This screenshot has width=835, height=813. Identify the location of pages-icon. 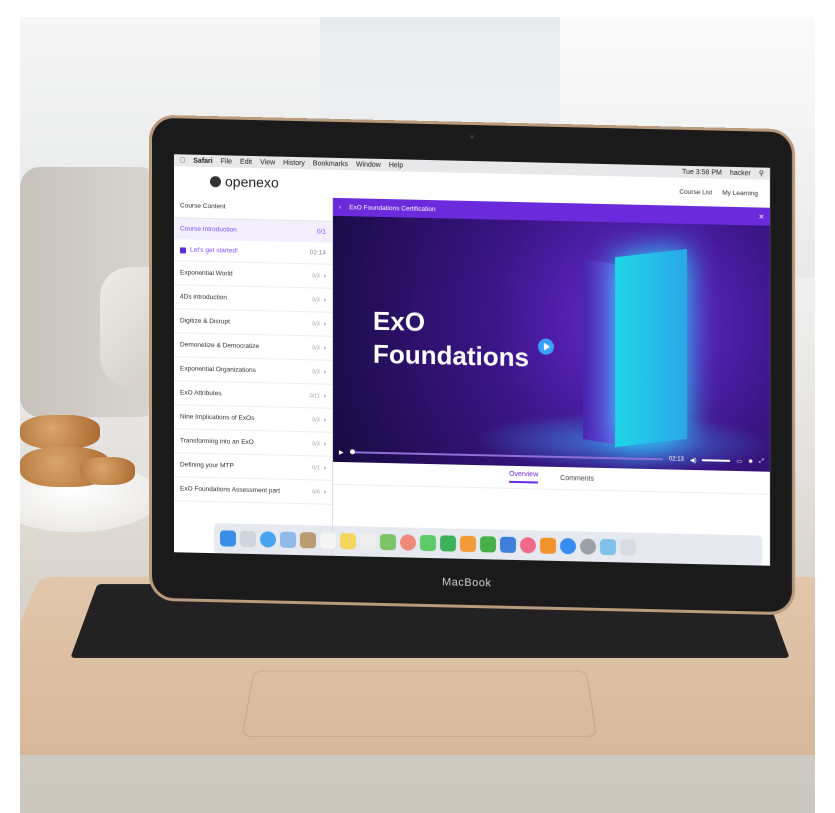
(468, 544).